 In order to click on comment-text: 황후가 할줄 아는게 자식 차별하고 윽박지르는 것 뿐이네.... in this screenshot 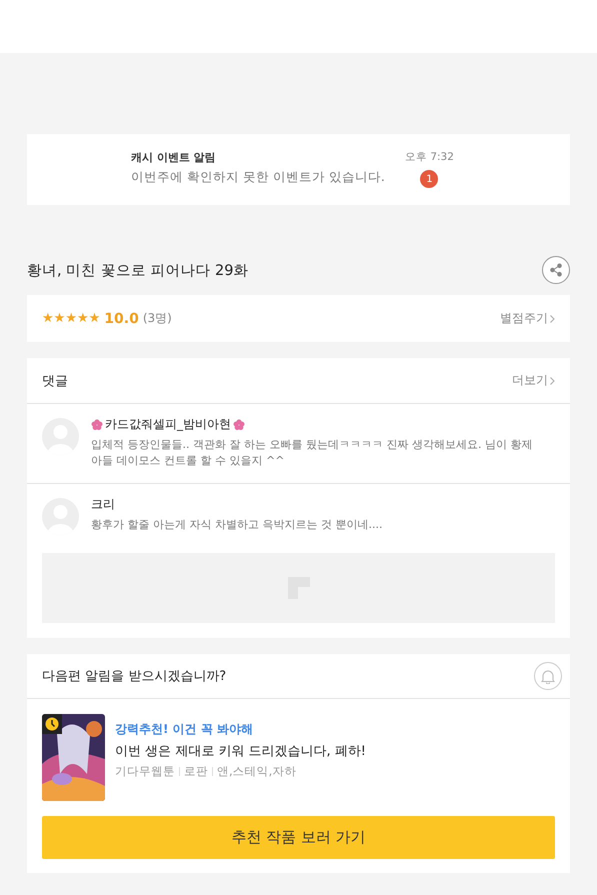, I will do `click(236, 525)`.